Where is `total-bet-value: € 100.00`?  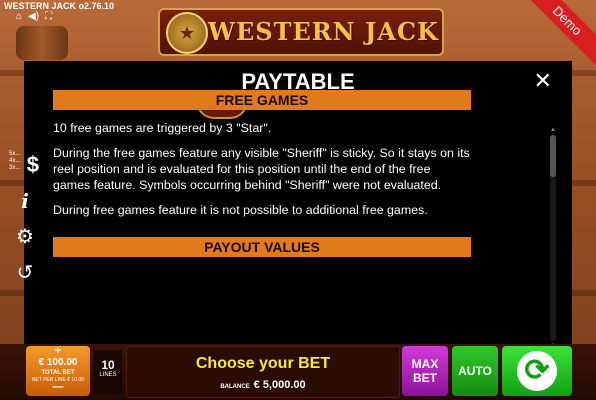
total-bet-value: € 100.00 is located at coordinates (58, 362).